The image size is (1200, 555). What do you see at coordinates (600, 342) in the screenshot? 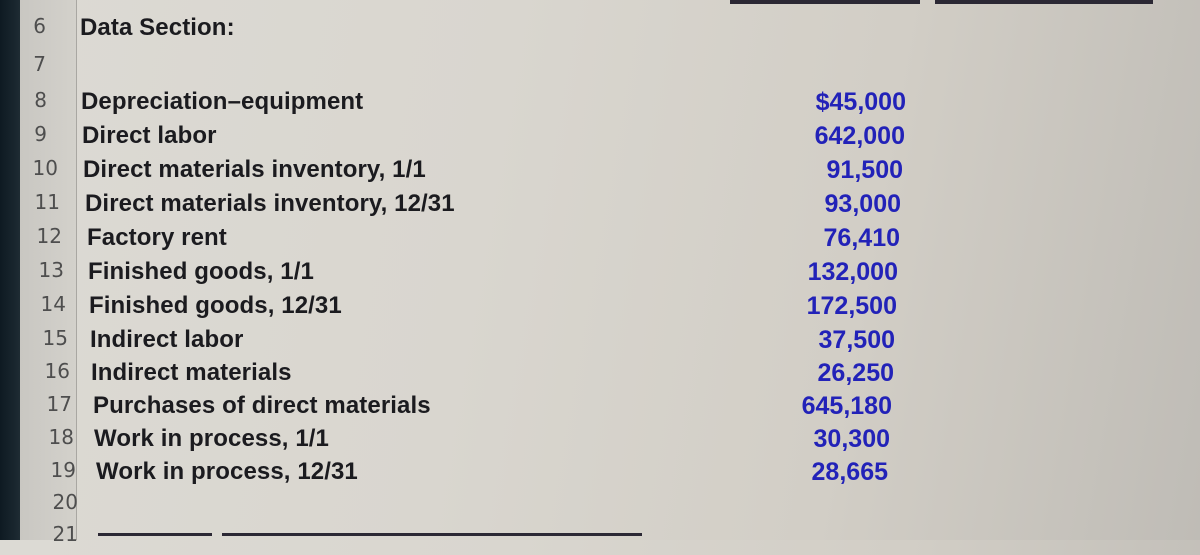
I see `sheet-row: 15 Indirect labor 37,500` at bounding box center [600, 342].